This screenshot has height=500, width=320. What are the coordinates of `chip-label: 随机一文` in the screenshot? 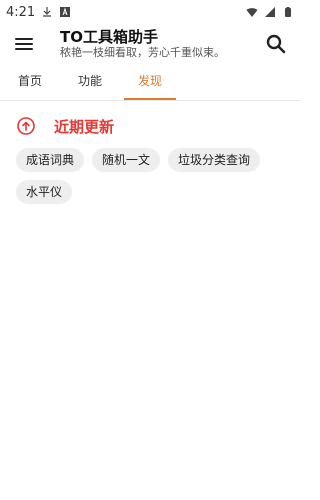 It's located at (126, 160).